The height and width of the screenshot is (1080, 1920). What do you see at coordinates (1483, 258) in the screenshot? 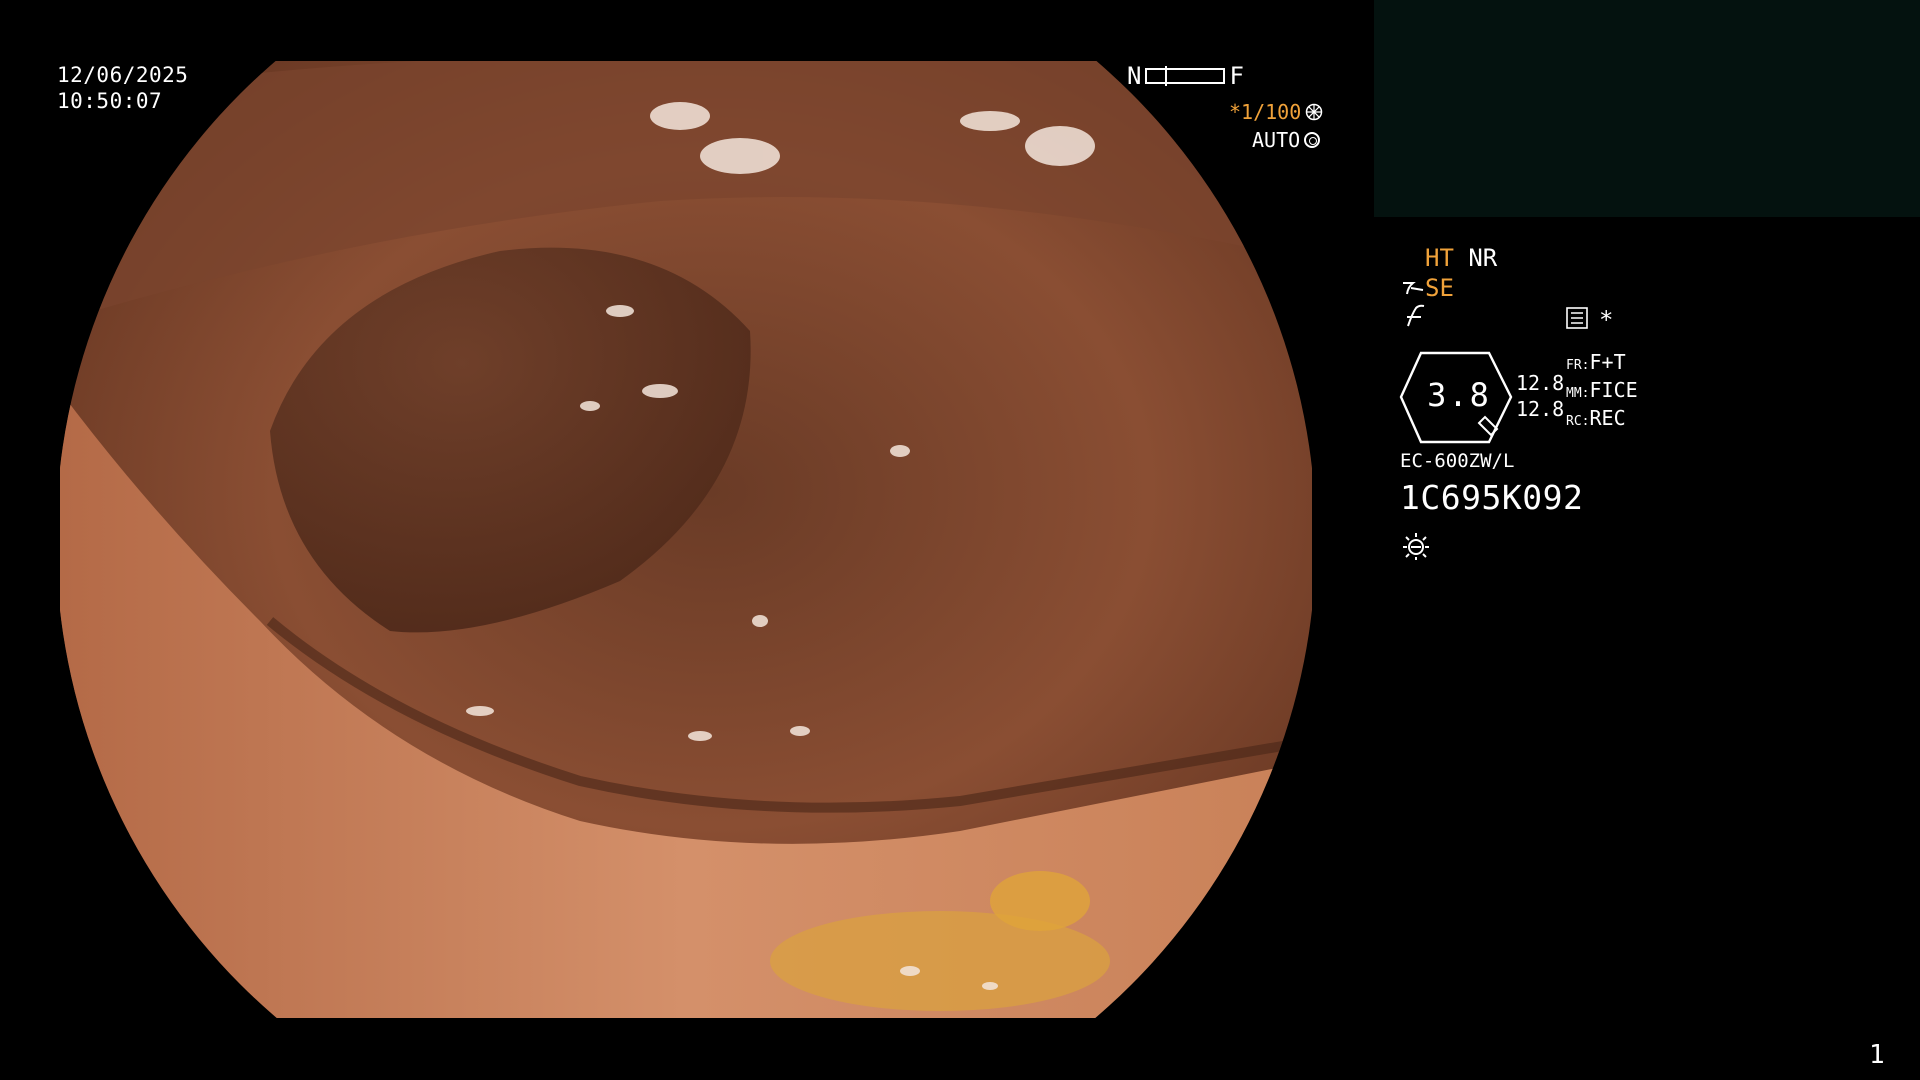
I see `nr-label: NR` at bounding box center [1483, 258].